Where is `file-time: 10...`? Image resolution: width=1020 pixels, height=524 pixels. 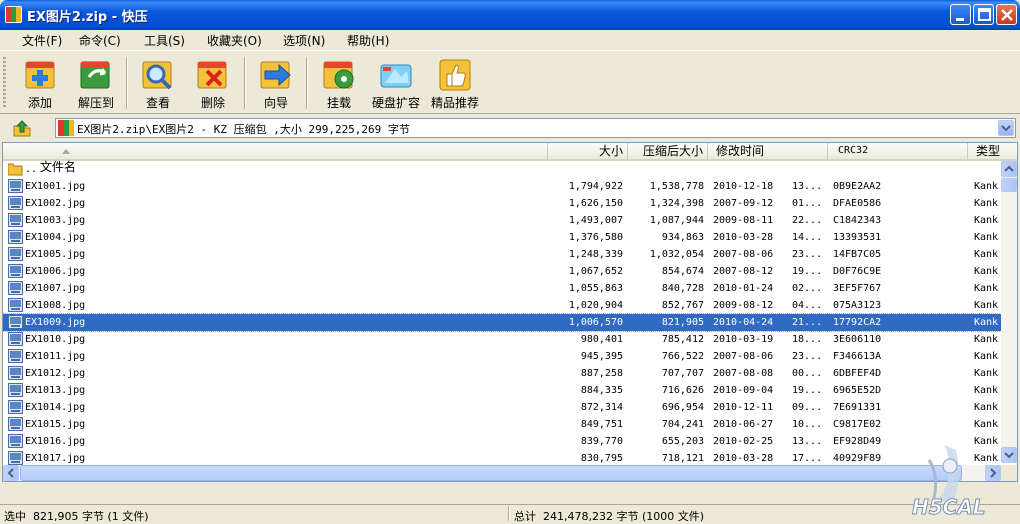
file-time: 10... is located at coordinates (807, 424).